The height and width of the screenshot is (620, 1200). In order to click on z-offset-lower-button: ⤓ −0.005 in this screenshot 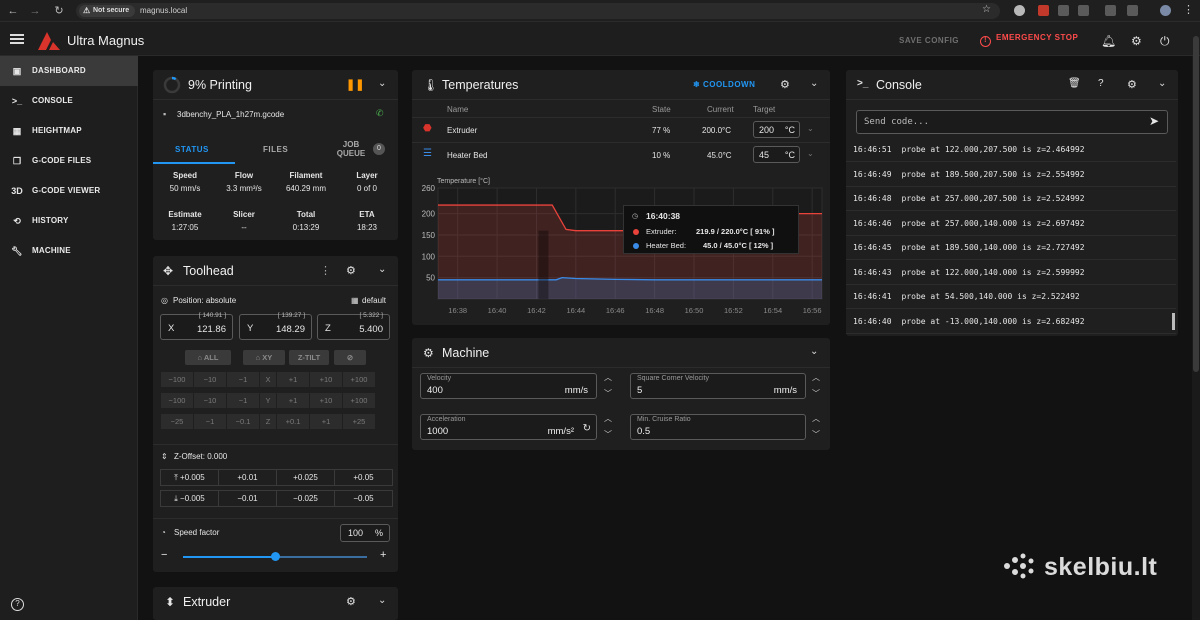, I will do `click(189, 498)`.